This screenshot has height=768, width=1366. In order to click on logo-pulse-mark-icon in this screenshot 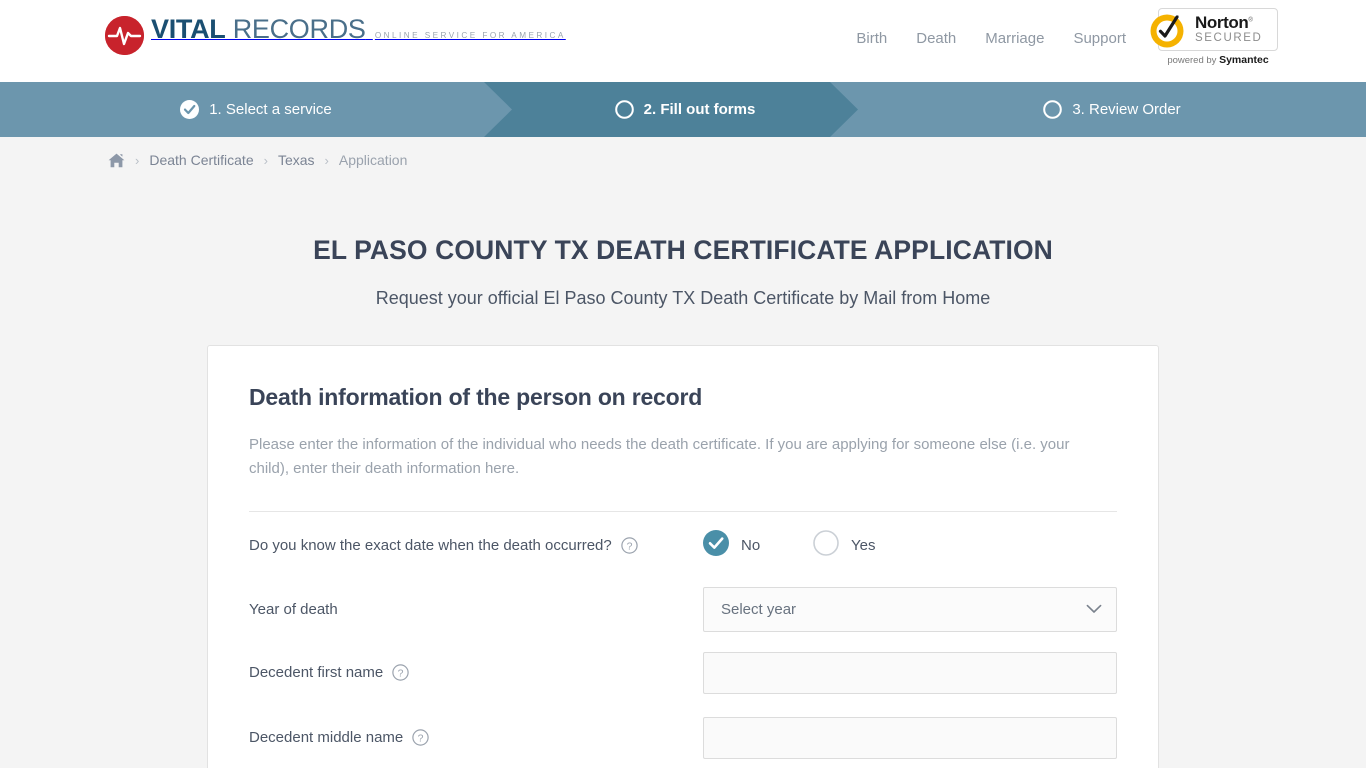, I will do `click(124, 35)`.